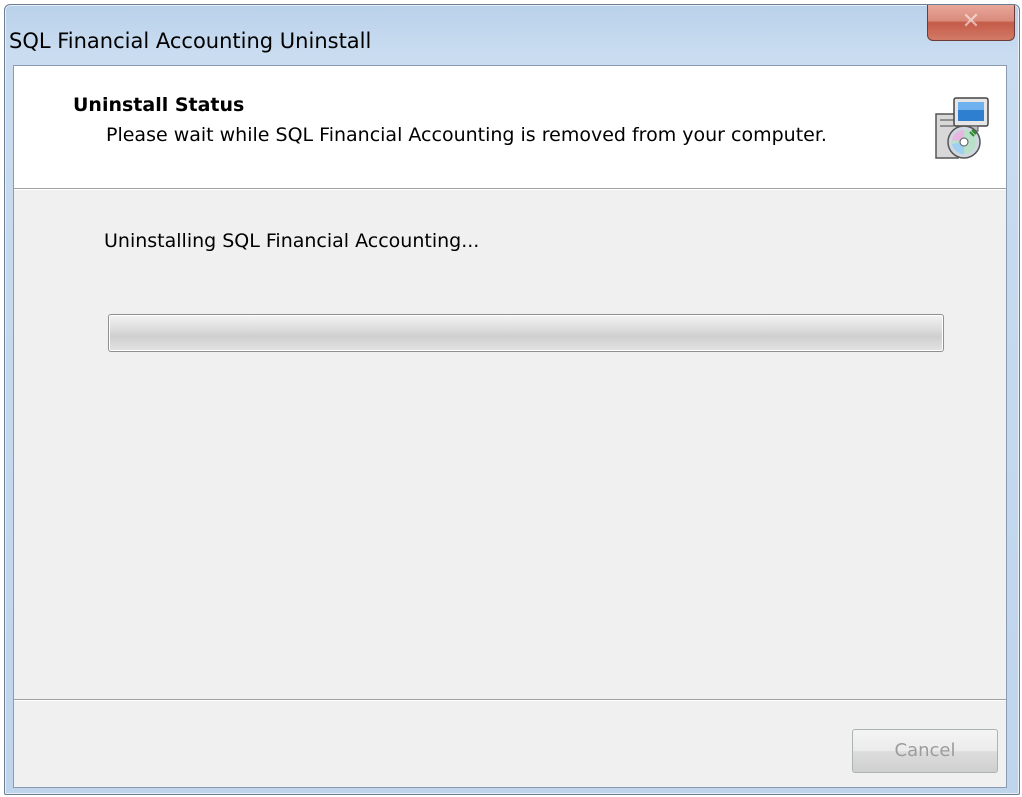 The image size is (1022, 797). What do you see at coordinates (510, 189) in the screenshot?
I see `header-divider` at bounding box center [510, 189].